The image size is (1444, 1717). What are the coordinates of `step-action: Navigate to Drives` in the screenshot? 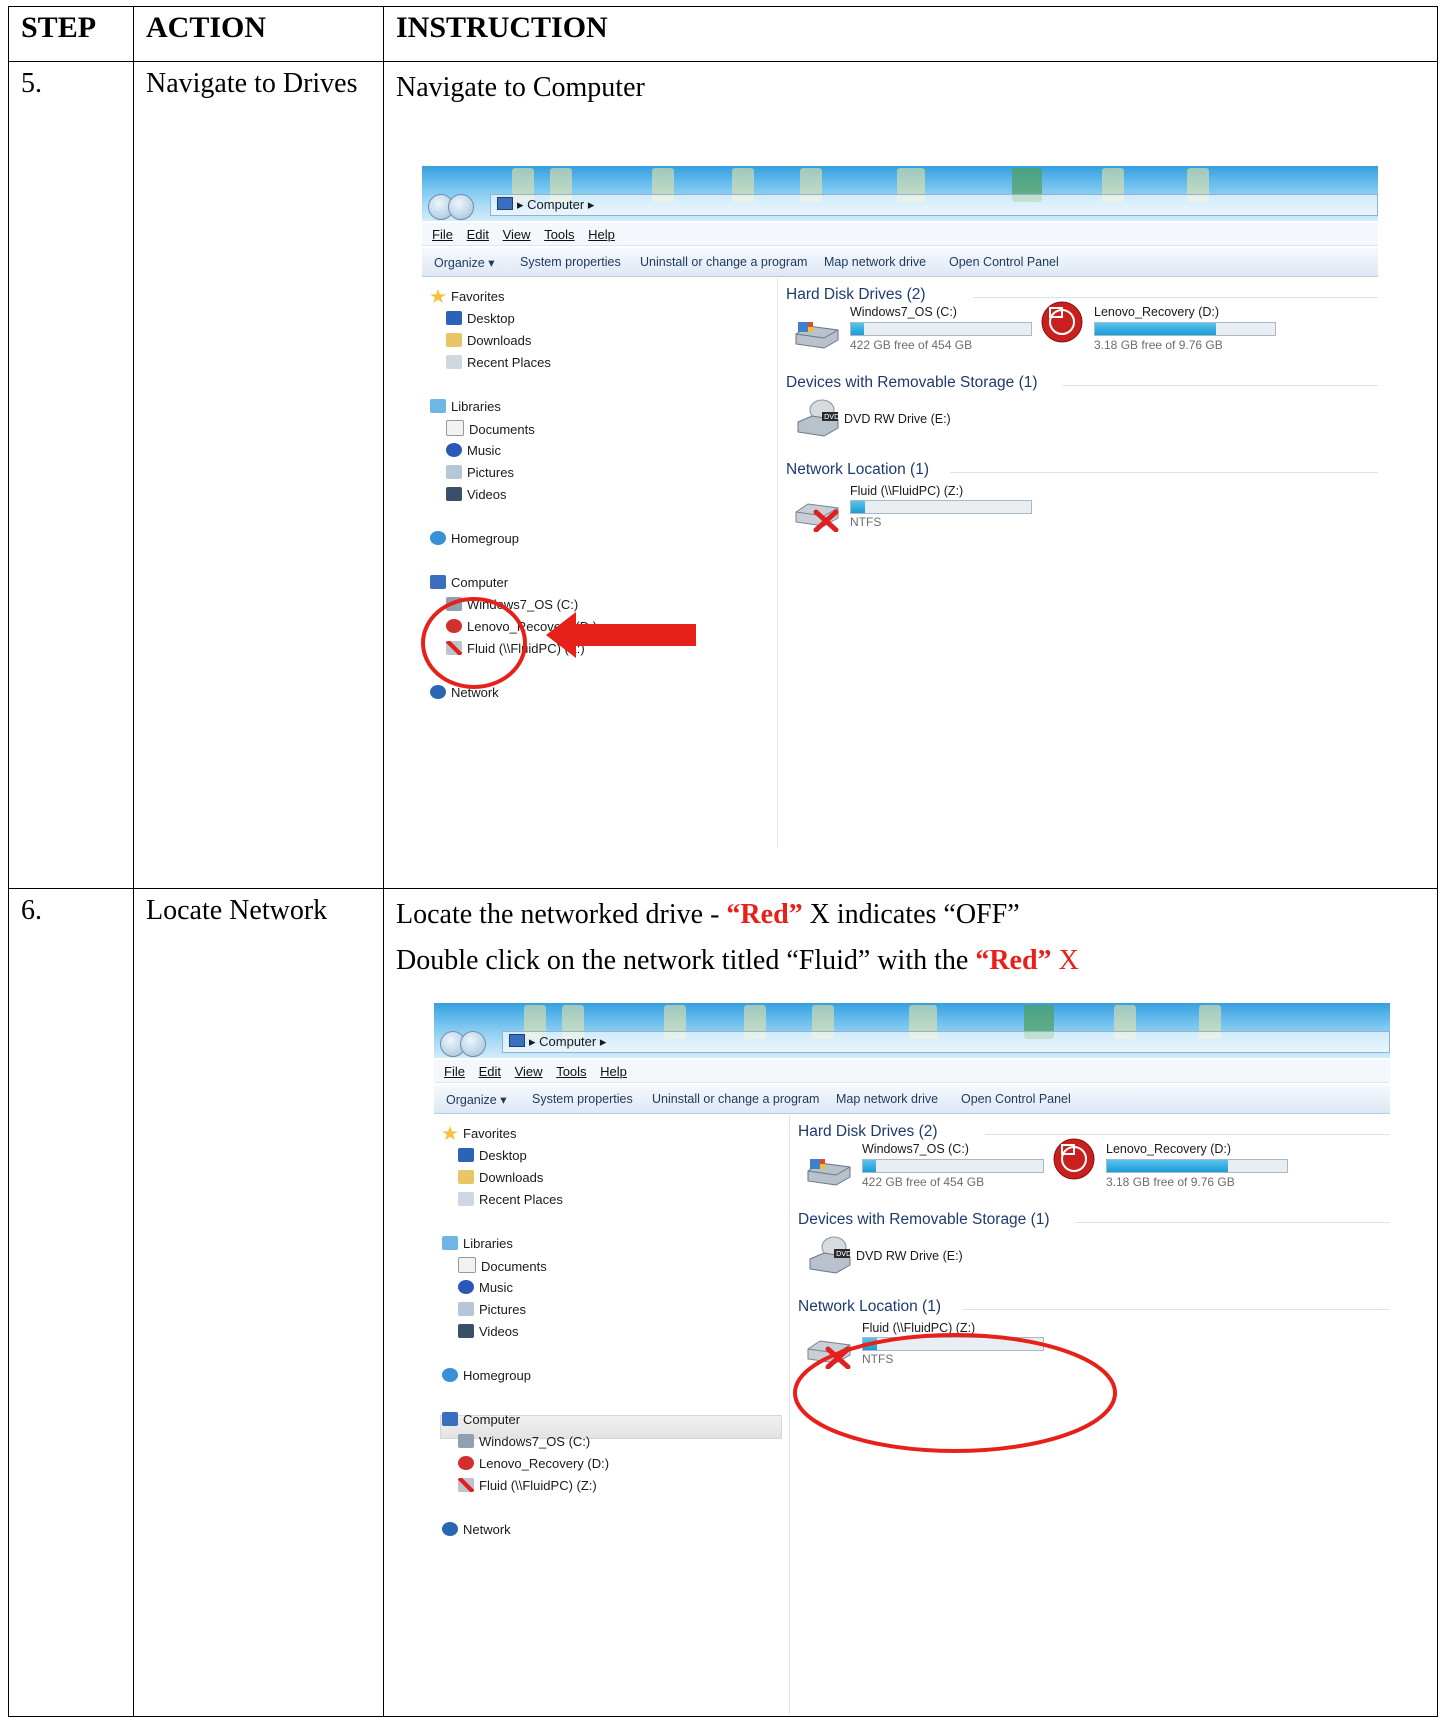 It's located at (258, 475).